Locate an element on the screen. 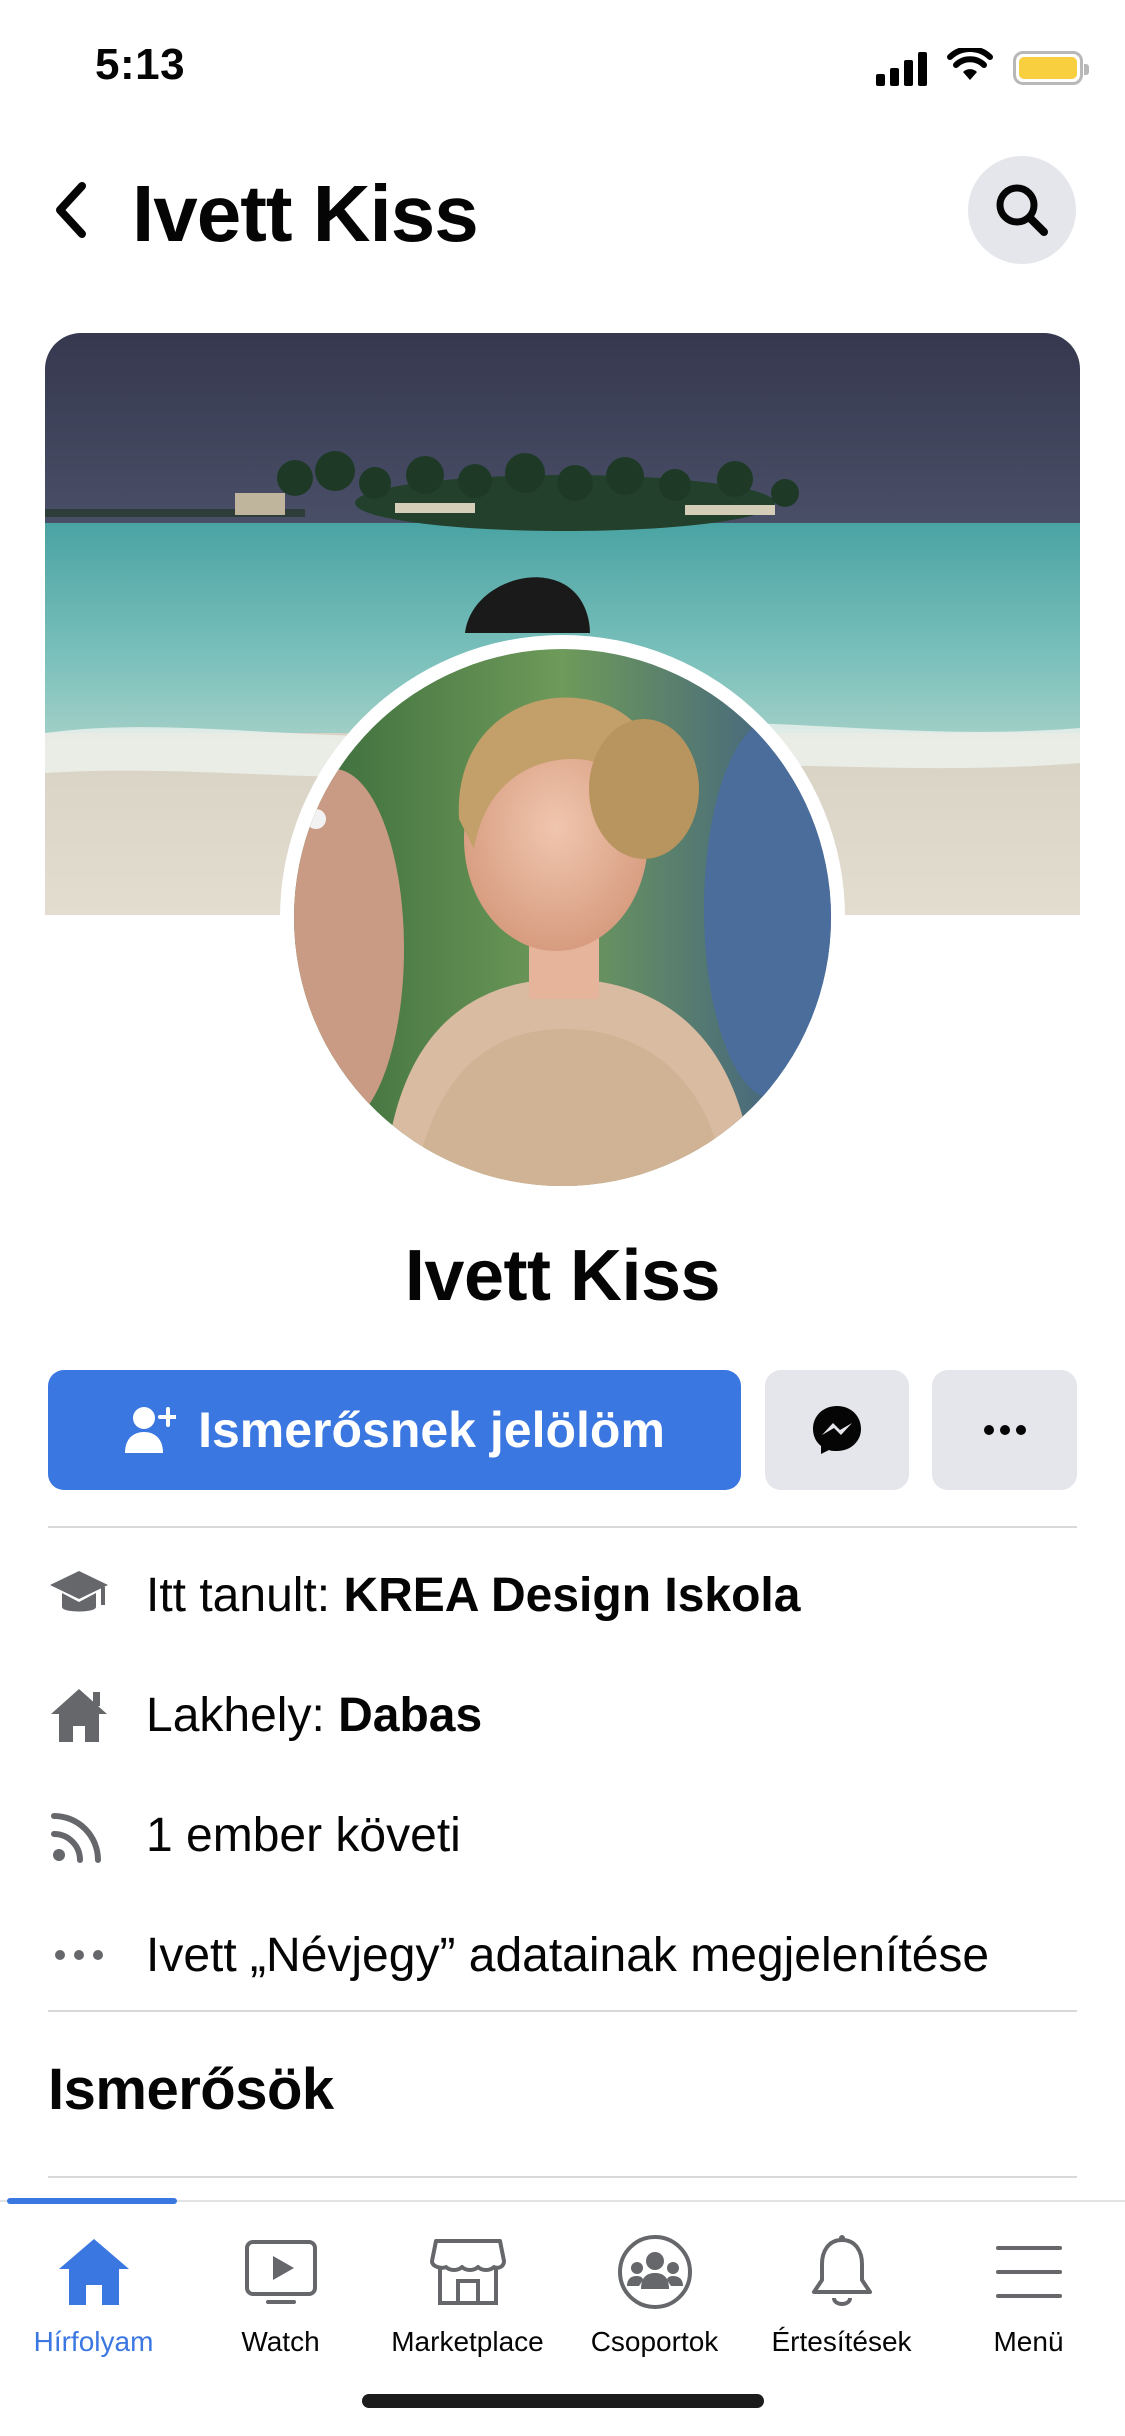 The image size is (1125, 2436). tab-menu: Menü is located at coordinates (1028, 2295).